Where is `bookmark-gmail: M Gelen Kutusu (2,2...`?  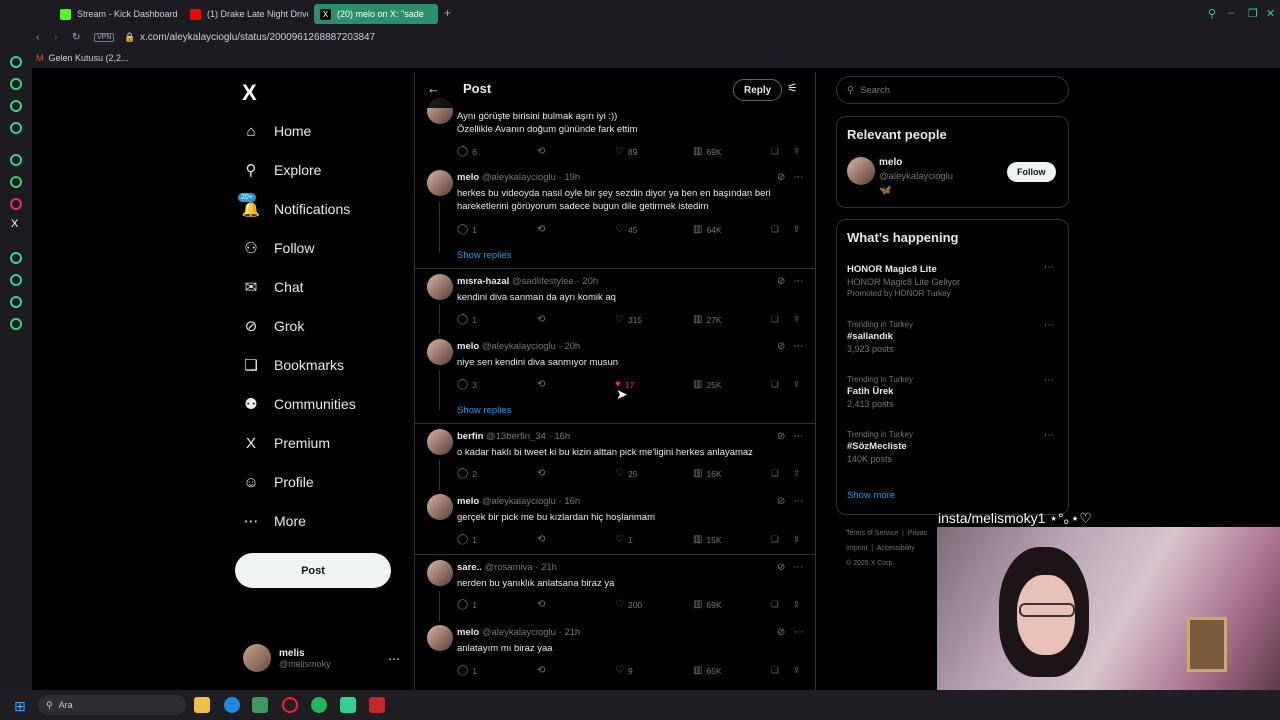 bookmark-gmail: M Gelen Kutusu (2,2... is located at coordinates (82, 58).